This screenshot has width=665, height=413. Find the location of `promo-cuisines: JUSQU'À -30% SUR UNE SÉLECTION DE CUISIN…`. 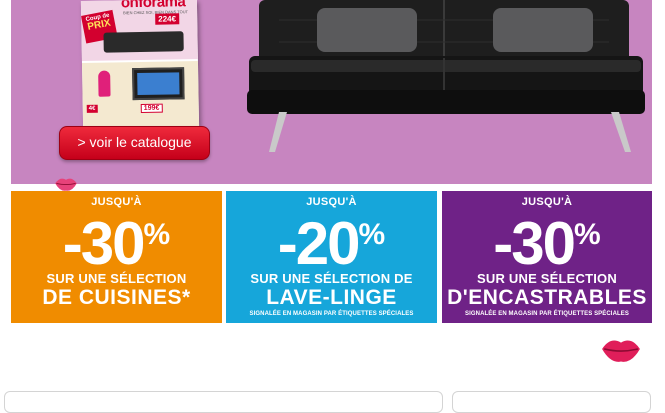

promo-cuisines: JUSQU'À -30% SUR UNE SÉLECTION DE CUISIN… is located at coordinates (116, 257).